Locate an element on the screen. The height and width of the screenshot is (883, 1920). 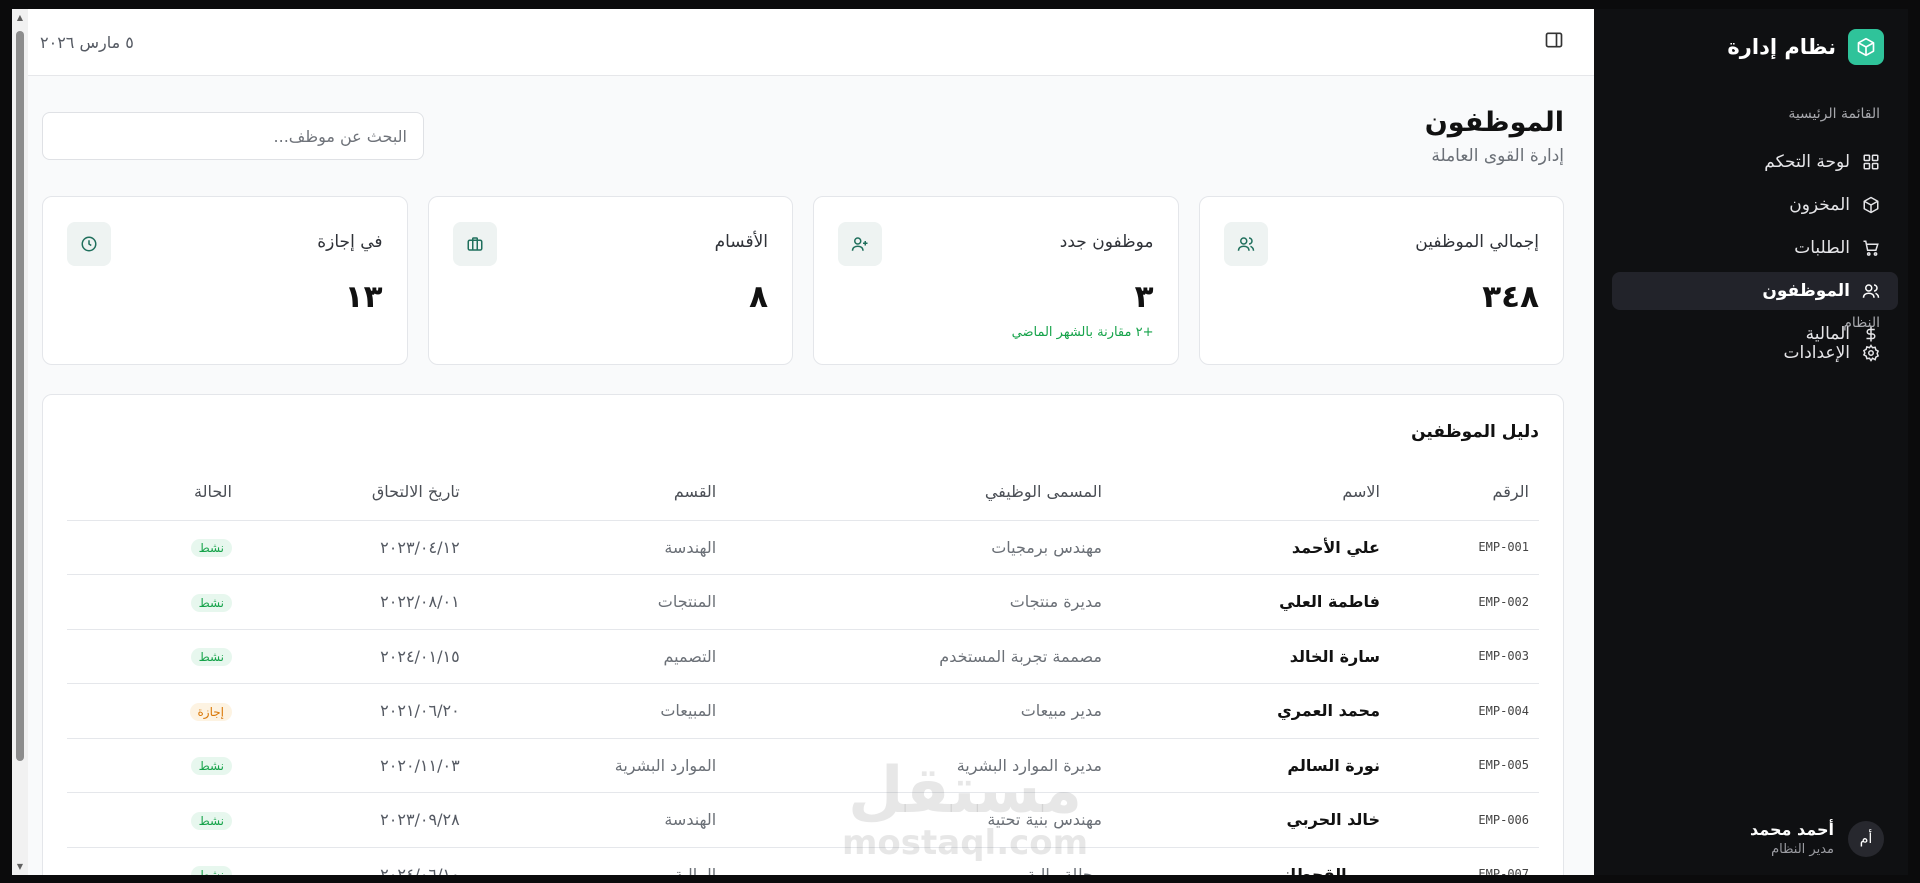
employee-dept: الهندسة is located at coordinates (598, 820).